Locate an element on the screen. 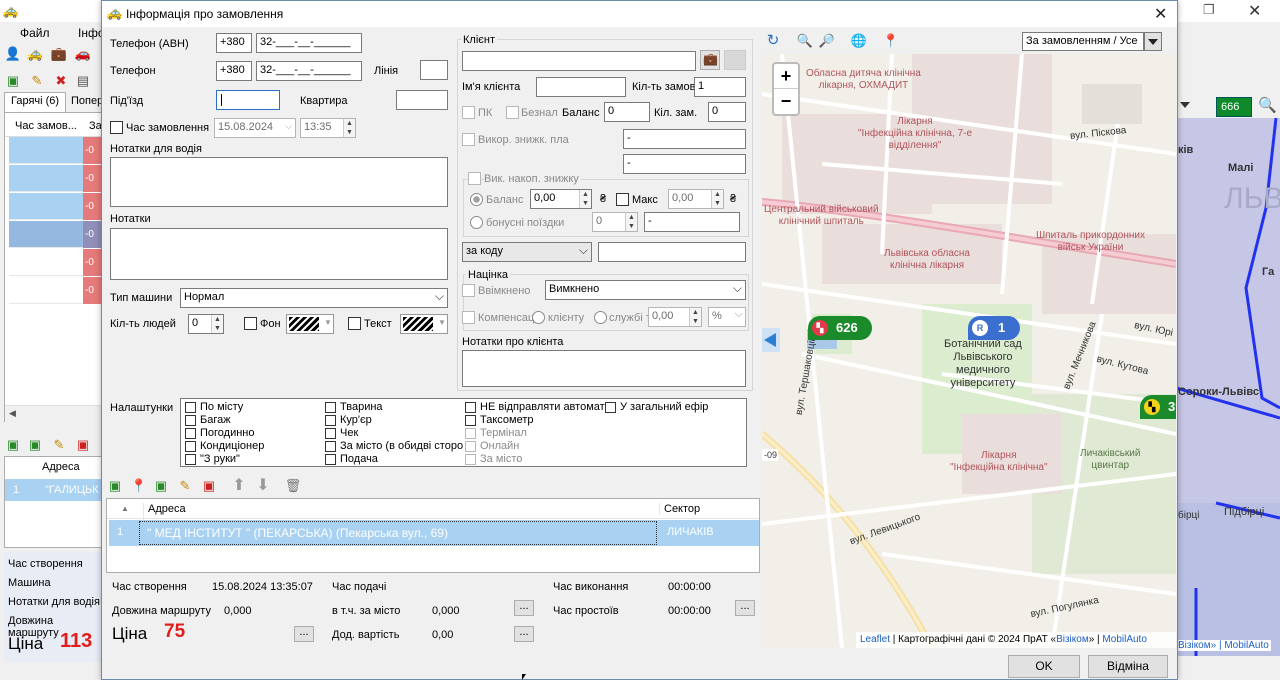 The image size is (1280, 680). globe-icon: 🌐 is located at coordinates (859, 41).